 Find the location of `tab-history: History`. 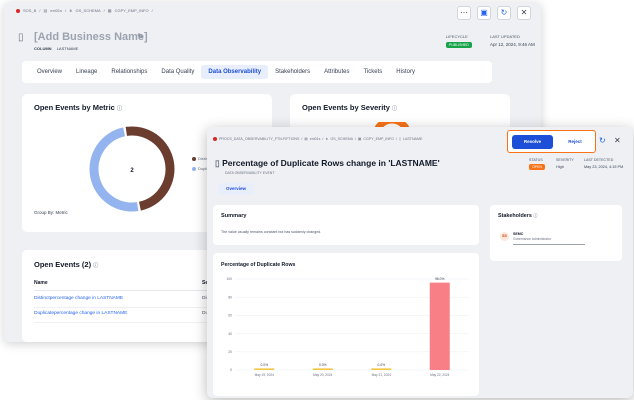

tab-history: History is located at coordinates (405, 72).